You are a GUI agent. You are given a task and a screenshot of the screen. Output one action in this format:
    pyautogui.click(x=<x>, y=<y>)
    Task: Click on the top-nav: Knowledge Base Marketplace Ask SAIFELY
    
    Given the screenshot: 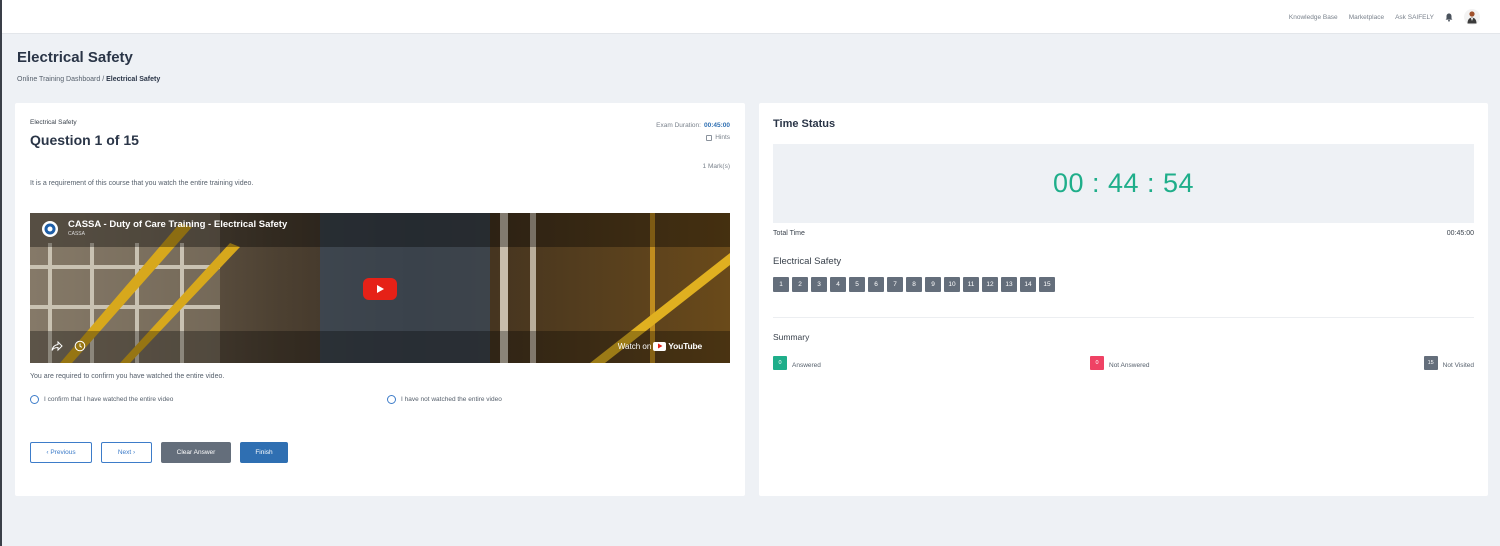 What is the action you would take?
    pyautogui.click(x=1384, y=17)
    